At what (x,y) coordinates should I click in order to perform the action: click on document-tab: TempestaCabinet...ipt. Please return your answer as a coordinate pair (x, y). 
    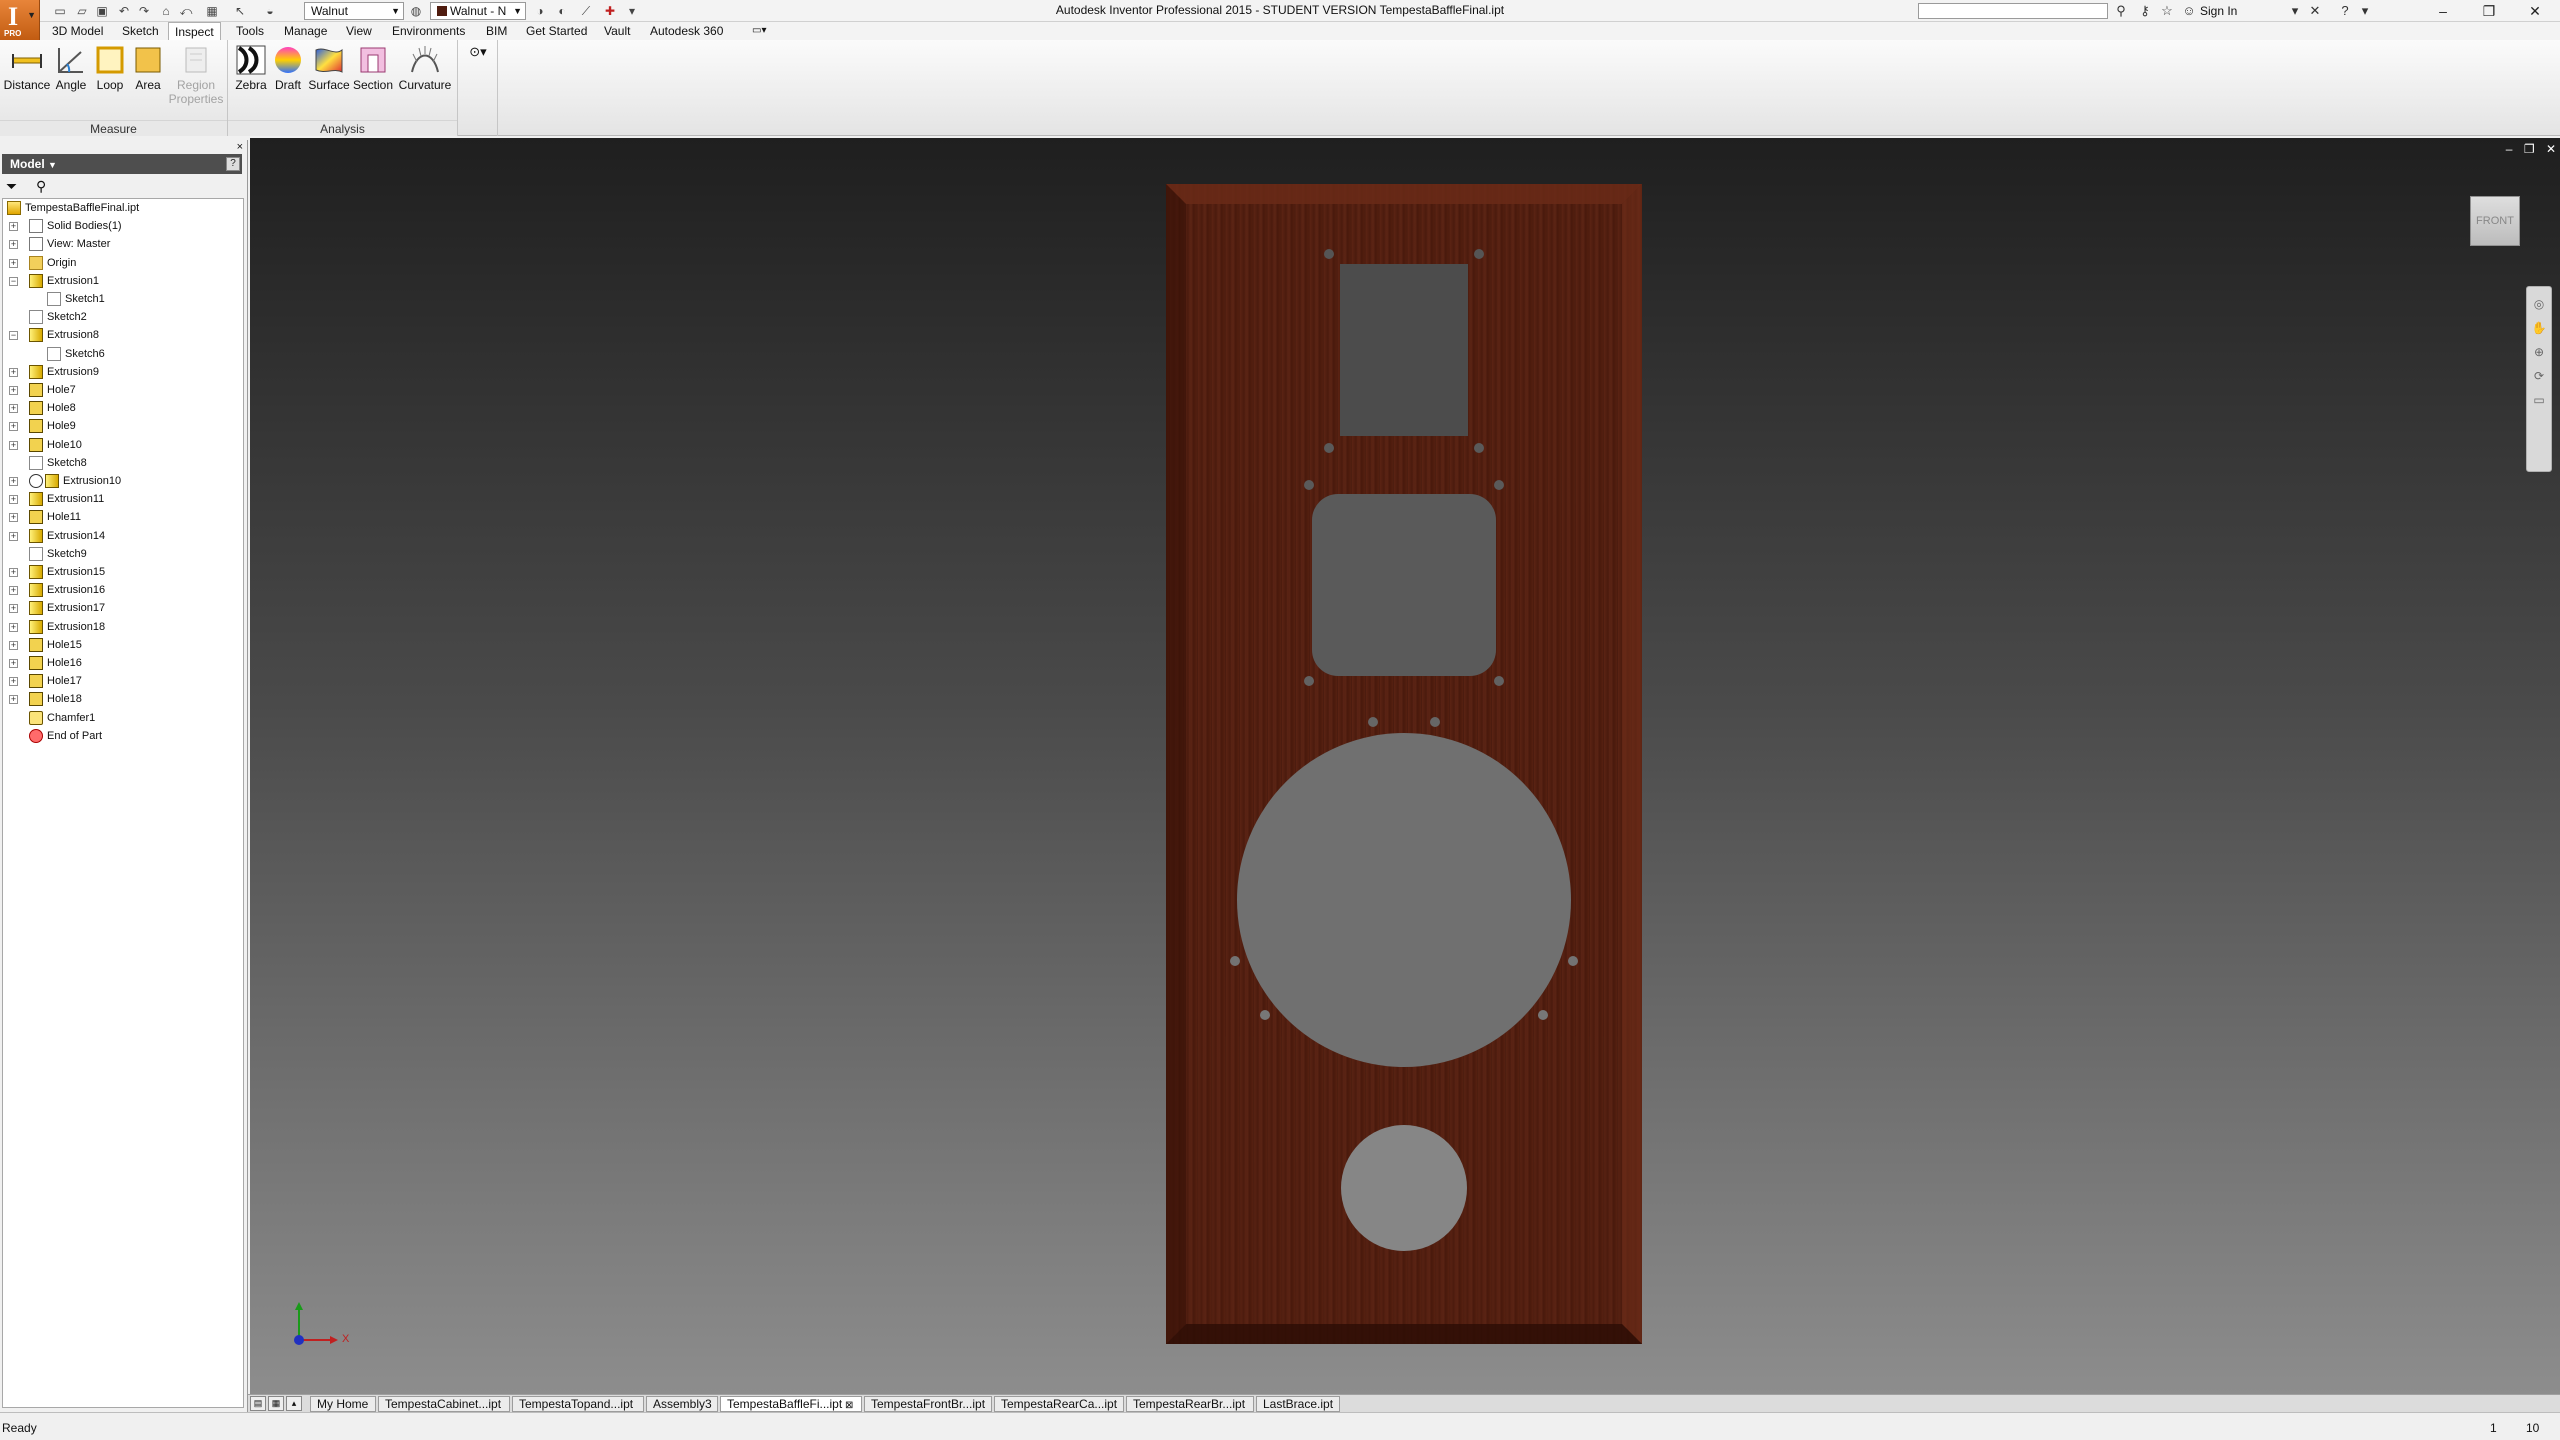
    Looking at the image, I should click on (444, 1404).